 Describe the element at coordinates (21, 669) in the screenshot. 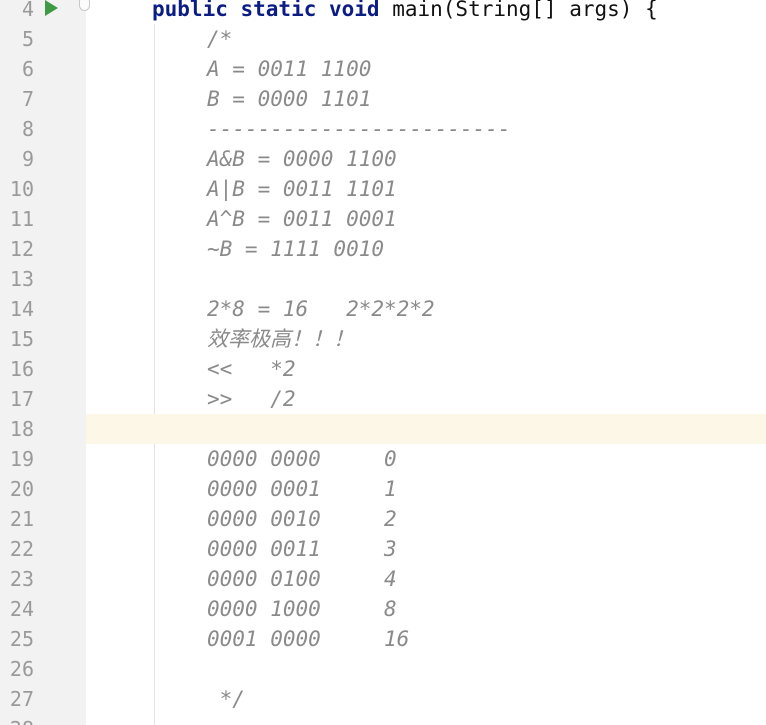

I see `line-number: 26` at that location.